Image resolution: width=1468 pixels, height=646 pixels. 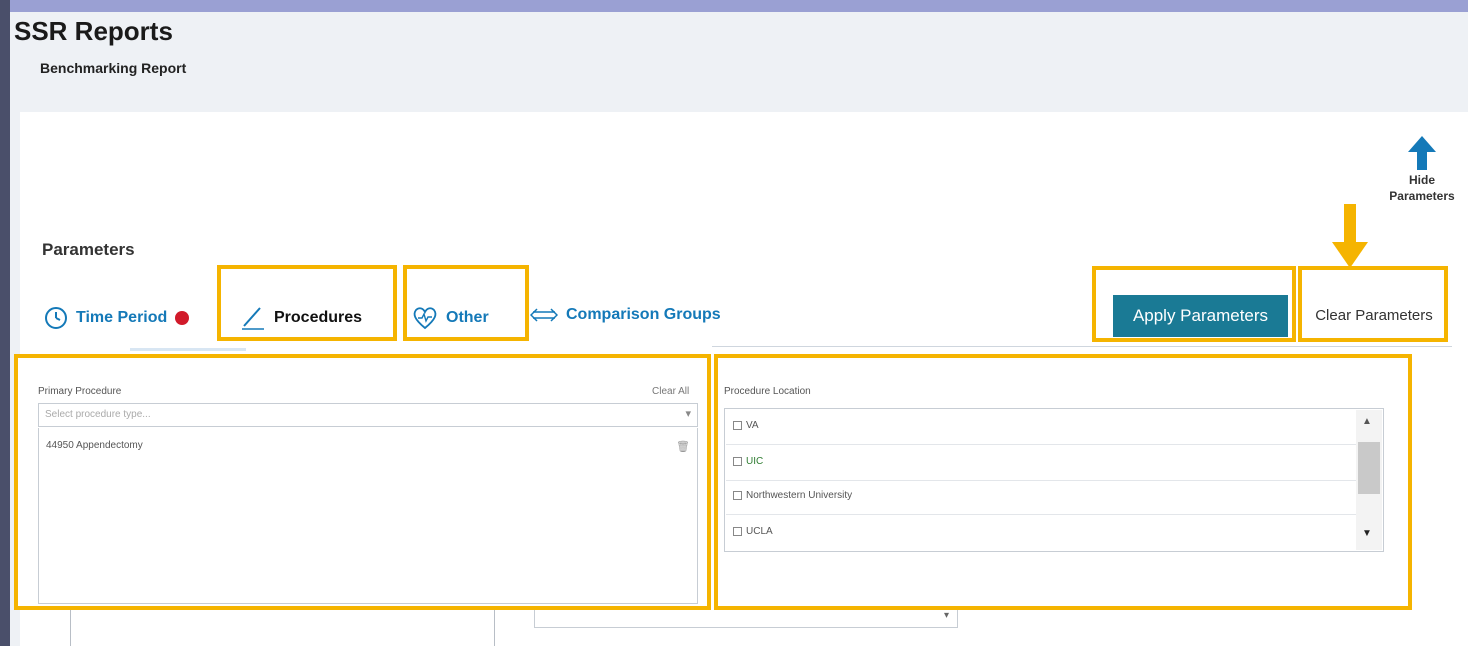 I want to click on top-banner, so click(x=734, y=6).